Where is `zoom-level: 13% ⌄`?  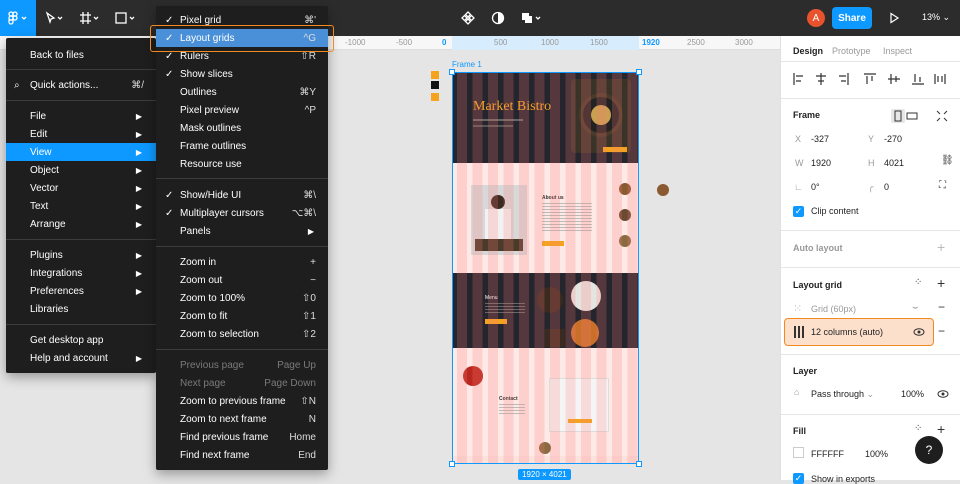
zoom-level: 13% ⌄ is located at coordinates (936, 17).